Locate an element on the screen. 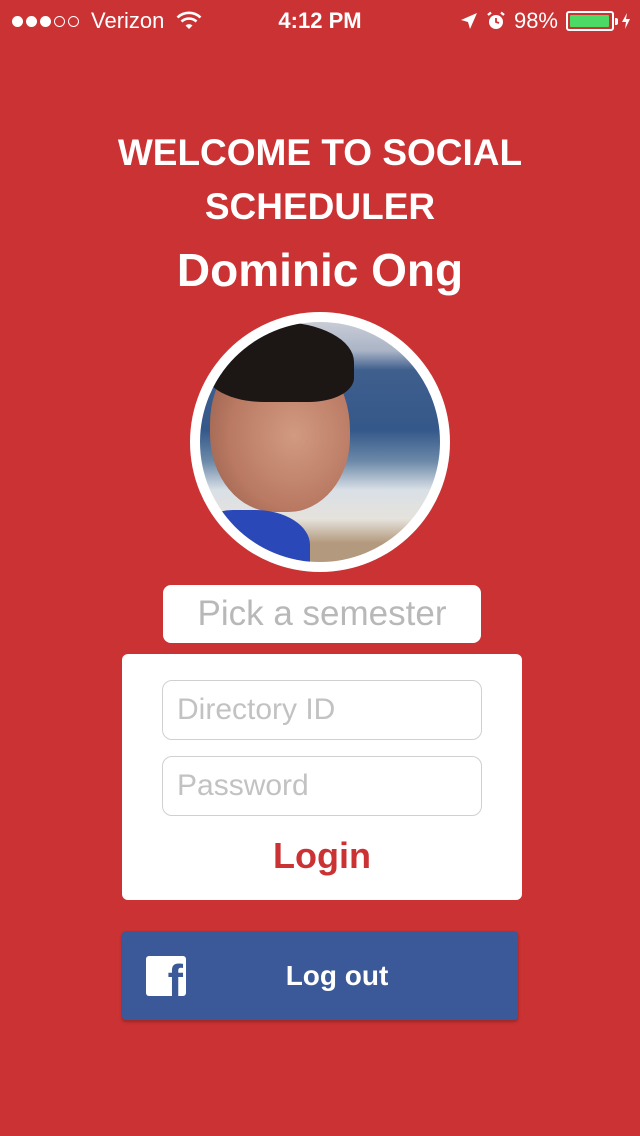 This screenshot has height=1136, width=640. welcome-title: WELCOME TO SOCIAL SCHEDULER is located at coordinates (320, 179).